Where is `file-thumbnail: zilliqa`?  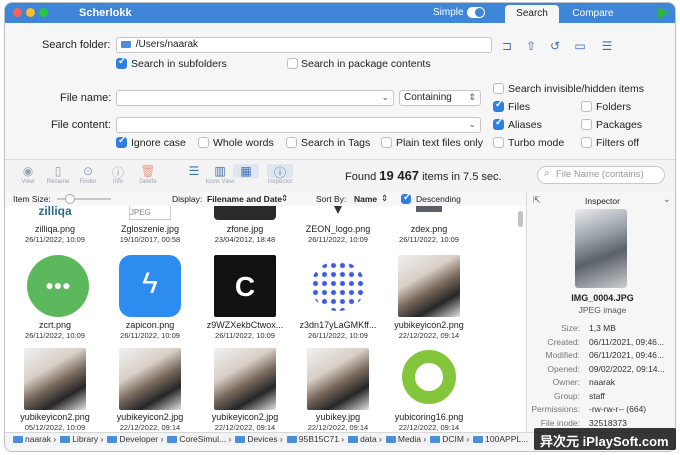 file-thumbnail: zilliqa is located at coordinates (55, 213).